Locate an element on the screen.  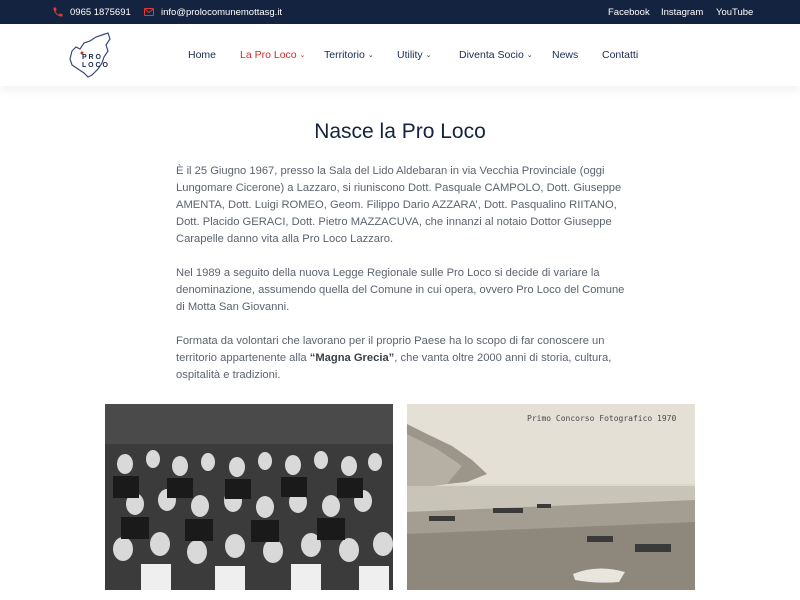
phone-contact: 0965 1875691 is located at coordinates (91, 12).